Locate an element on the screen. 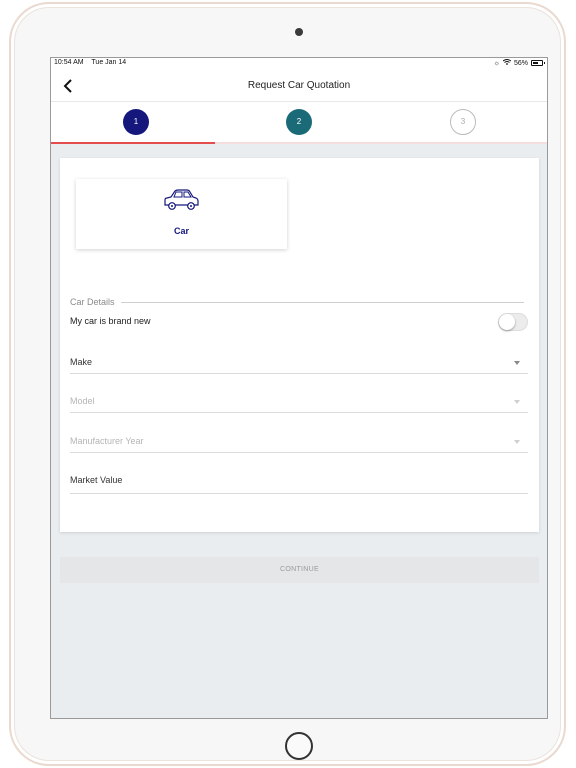 The height and width of the screenshot is (768, 576). manufacturer-year-dropdown: Manufacturer Year is located at coordinates (299, 443).